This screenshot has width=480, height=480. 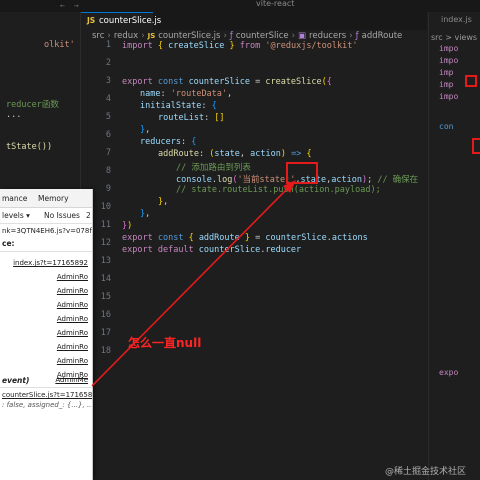 What do you see at coordinates (426, 472) in the screenshot?
I see `watermark: @稀土掘金技术社区` at bounding box center [426, 472].